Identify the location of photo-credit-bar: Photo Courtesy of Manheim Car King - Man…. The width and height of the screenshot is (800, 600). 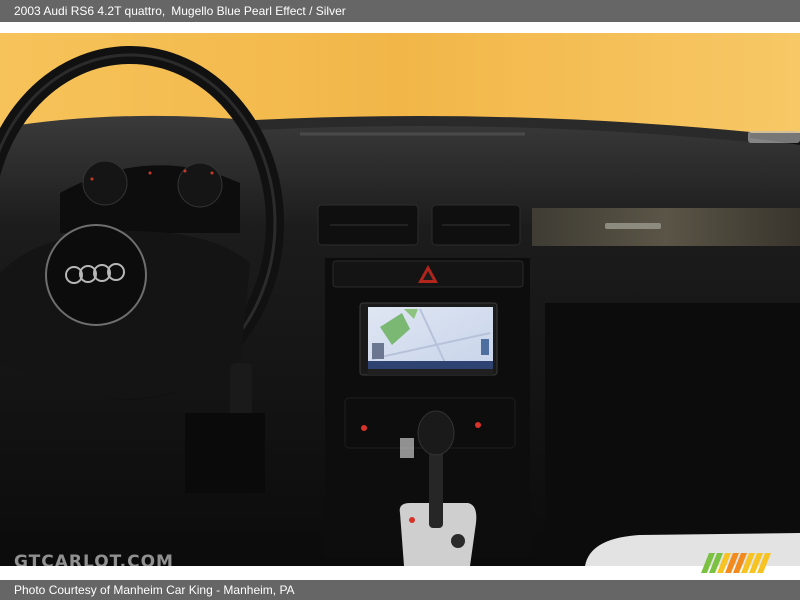
(400, 590).